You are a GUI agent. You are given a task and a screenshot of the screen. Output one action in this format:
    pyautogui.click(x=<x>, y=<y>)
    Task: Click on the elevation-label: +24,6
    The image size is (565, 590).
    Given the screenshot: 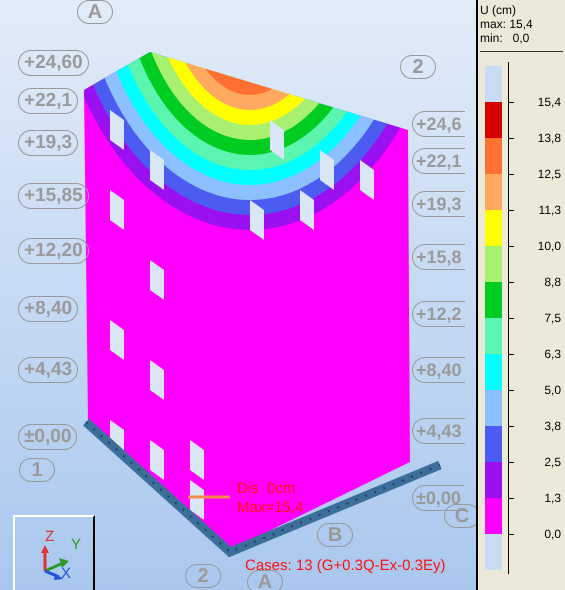 What is the action you would take?
    pyautogui.click(x=438, y=124)
    